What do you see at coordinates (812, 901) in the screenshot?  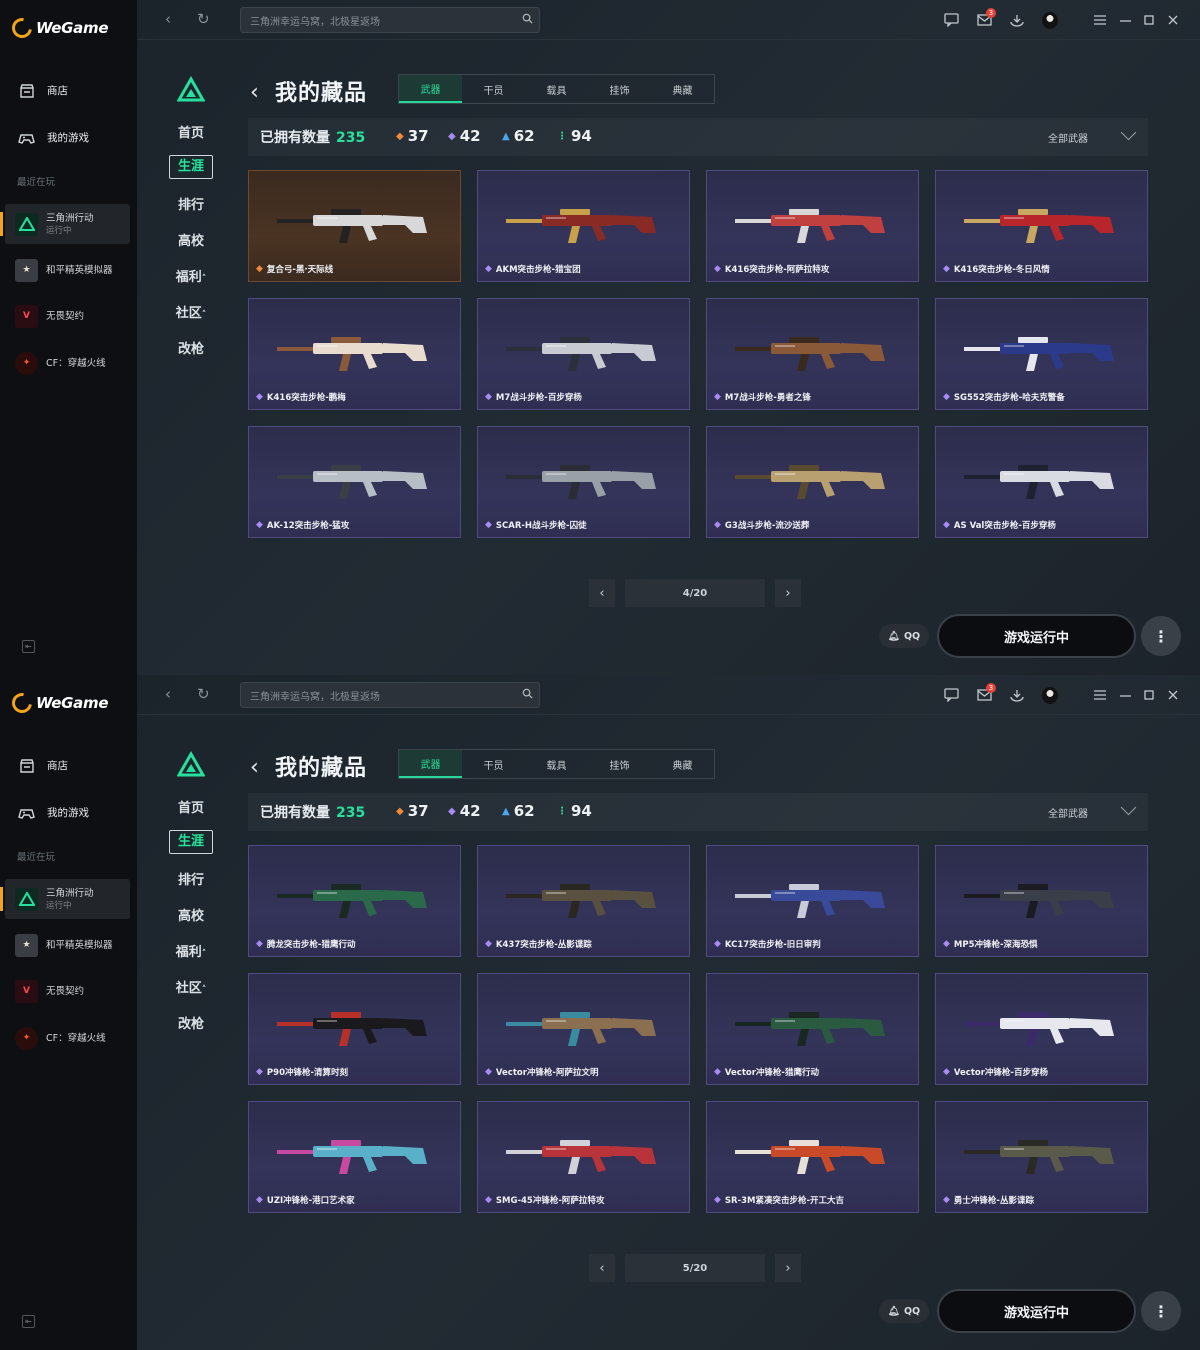 I see `weapon-card: ◆ KC17突击步枪-旧日审判` at bounding box center [812, 901].